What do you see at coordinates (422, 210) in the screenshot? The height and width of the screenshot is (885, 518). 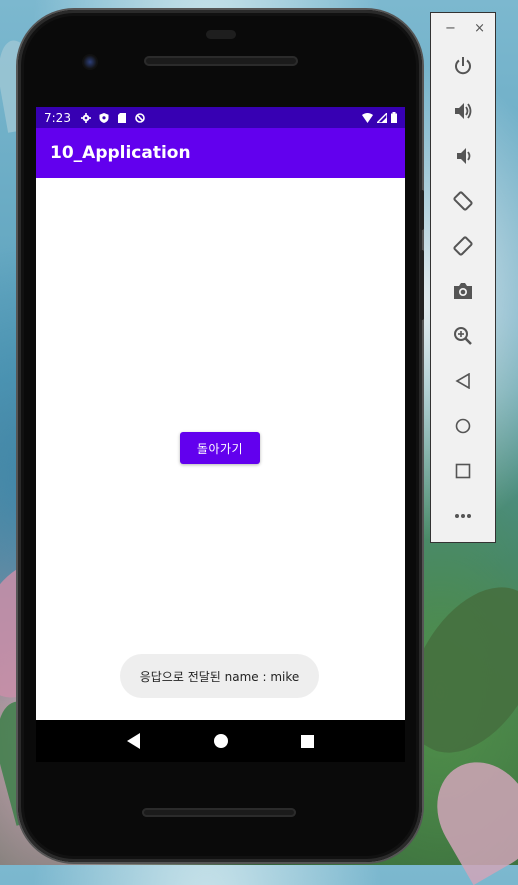 I see `power-side-button` at bounding box center [422, 210].